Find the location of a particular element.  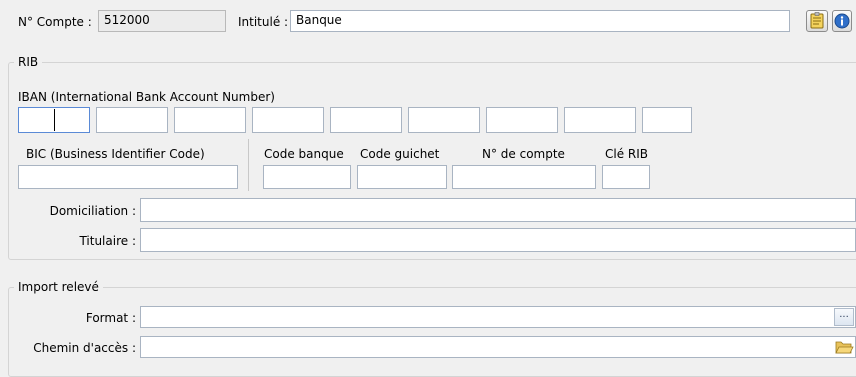

format-field is located at coordinates (498, 317).